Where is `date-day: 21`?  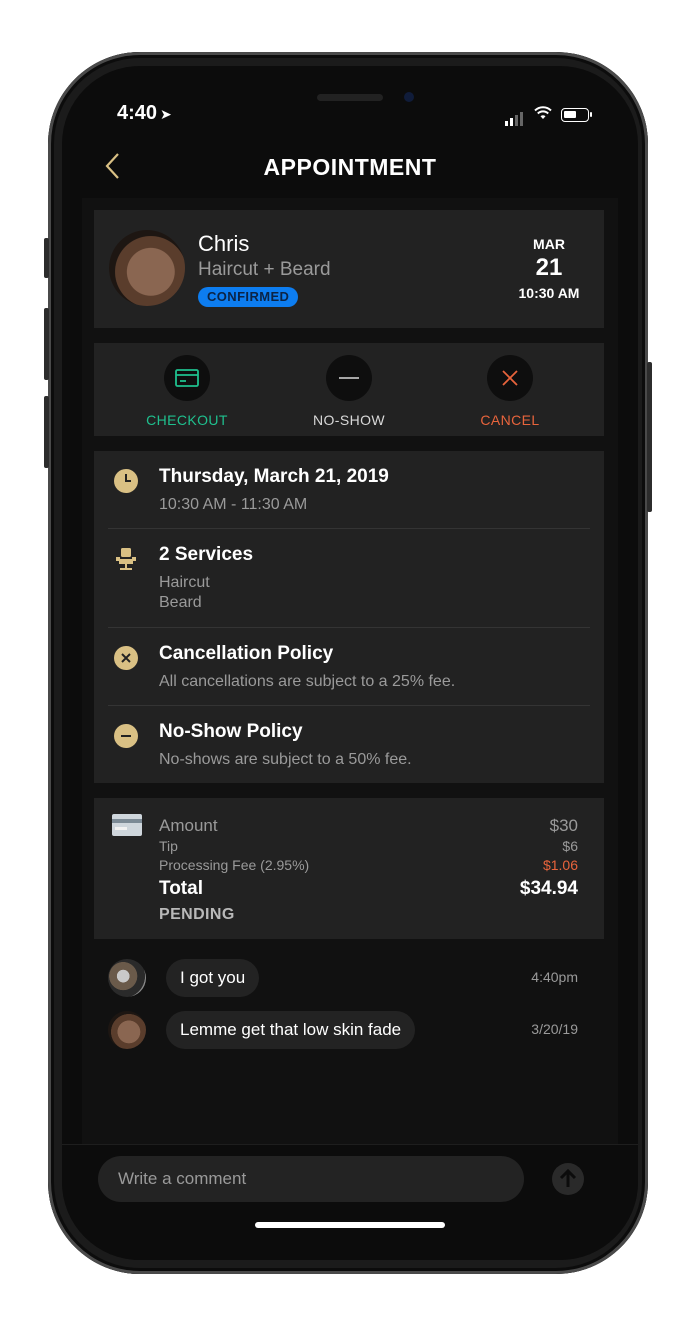
date-day: 21 is located at coordinates (549, 267).